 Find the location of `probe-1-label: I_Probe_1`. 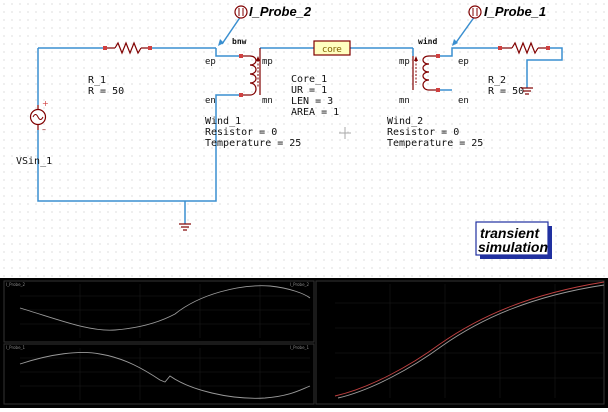

probe-1-label: I_Probe_1 is located at coordinates (515, 11).